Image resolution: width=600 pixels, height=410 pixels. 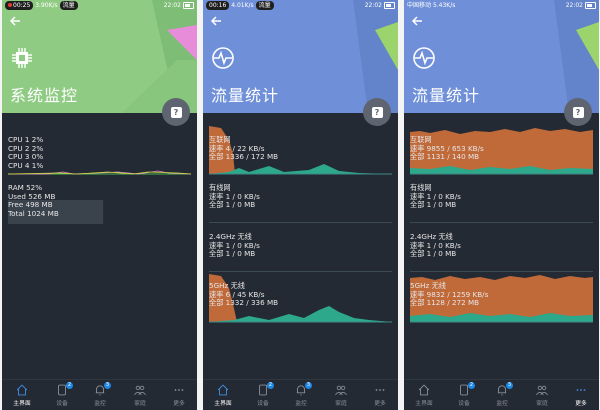 I want to click on network-speed: 3.90K/s, so click(x=46, y=5).